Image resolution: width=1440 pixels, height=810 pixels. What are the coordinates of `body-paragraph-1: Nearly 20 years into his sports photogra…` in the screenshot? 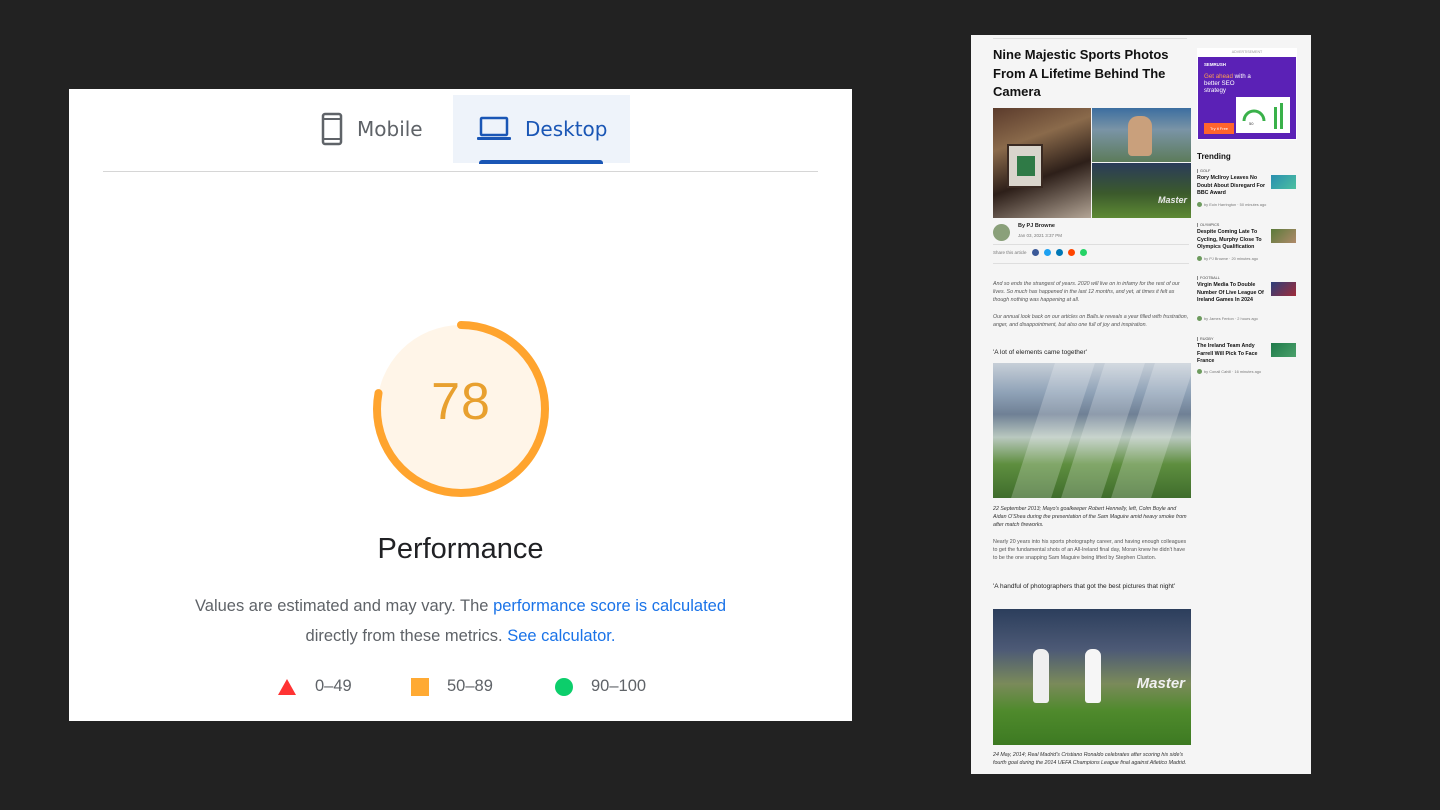 It's located at (1090, 550).